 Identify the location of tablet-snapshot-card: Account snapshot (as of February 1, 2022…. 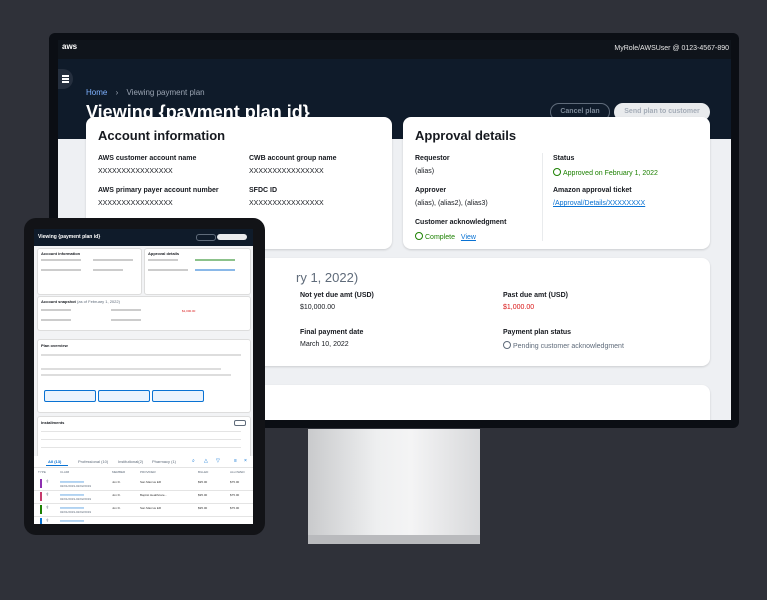
(144, 313).